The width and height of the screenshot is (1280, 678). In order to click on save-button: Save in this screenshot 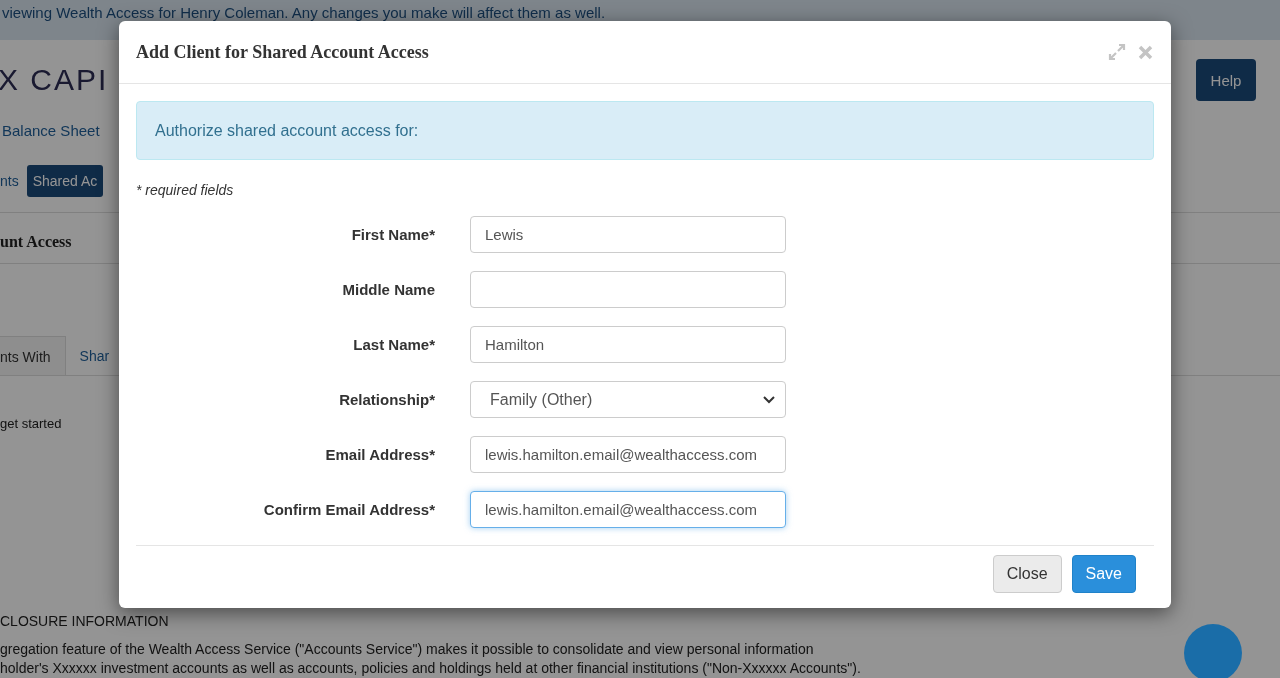, I will do `click(1103, 574)`.